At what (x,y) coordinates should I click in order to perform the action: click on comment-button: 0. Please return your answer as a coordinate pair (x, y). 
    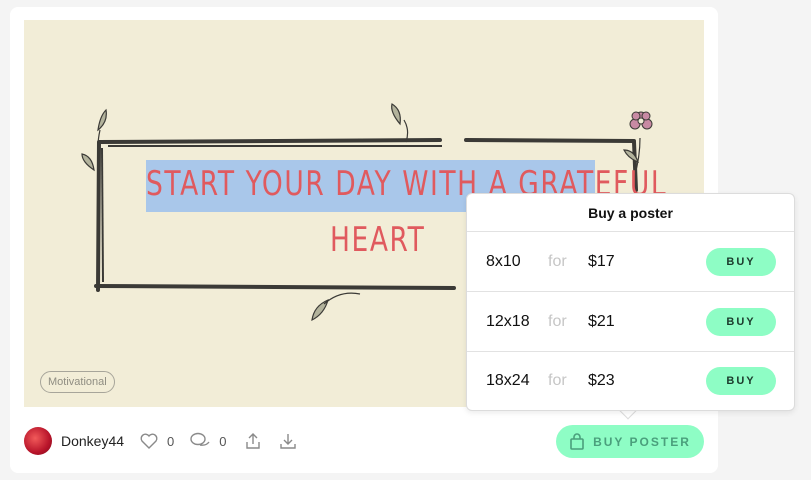
    Looking at the image, I should click on (208, 441).